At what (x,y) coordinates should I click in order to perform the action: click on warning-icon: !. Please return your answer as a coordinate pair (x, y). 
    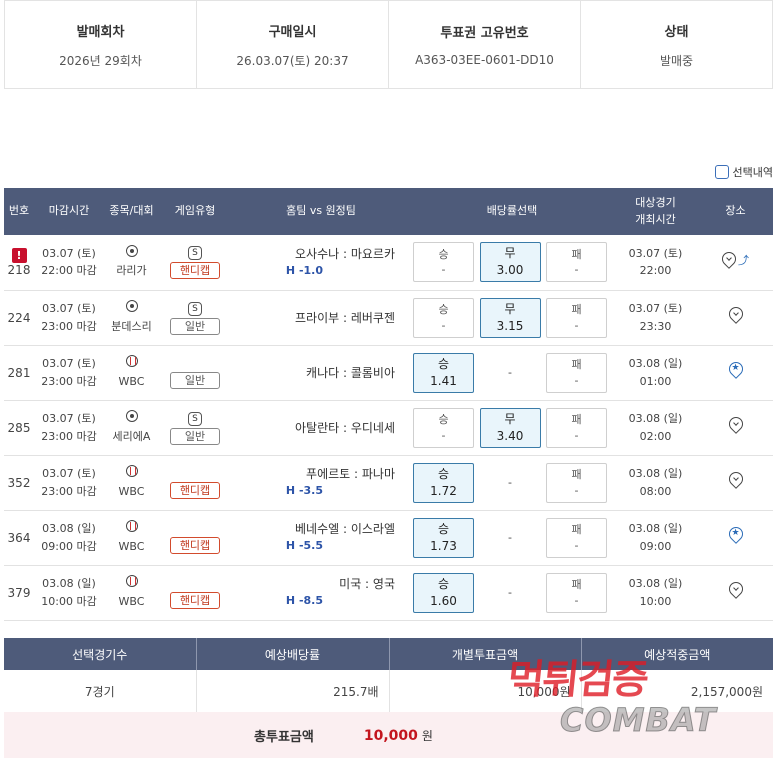
    Looking at the image, I should click on (19, 255).